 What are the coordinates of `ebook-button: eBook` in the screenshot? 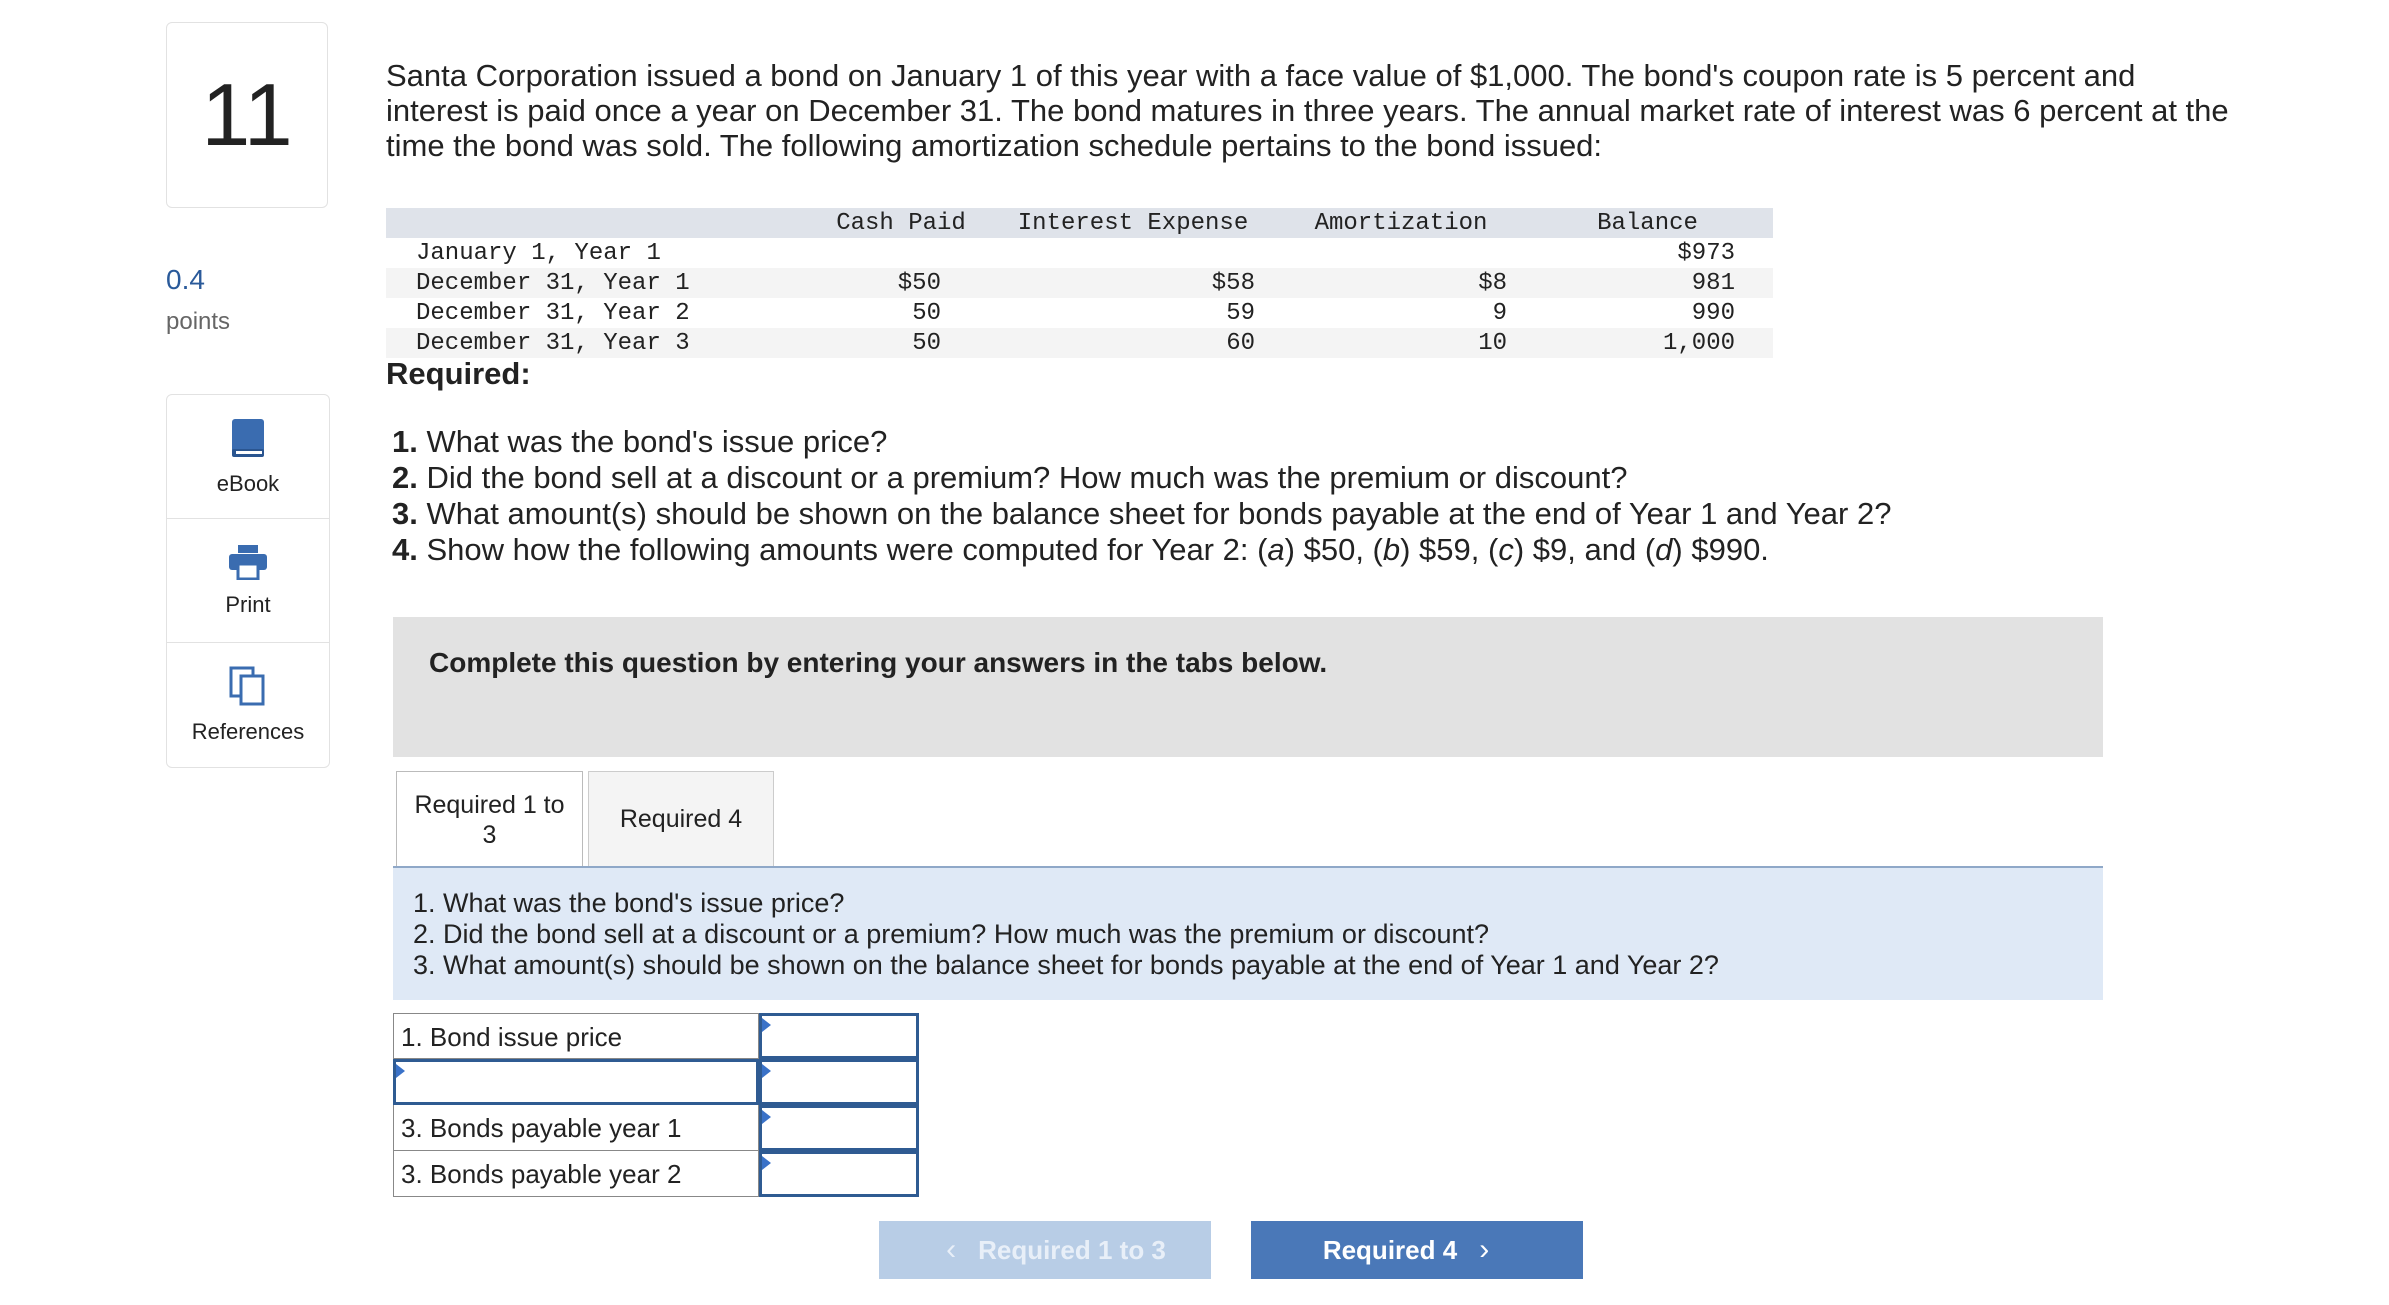 It's located at (248, 457).